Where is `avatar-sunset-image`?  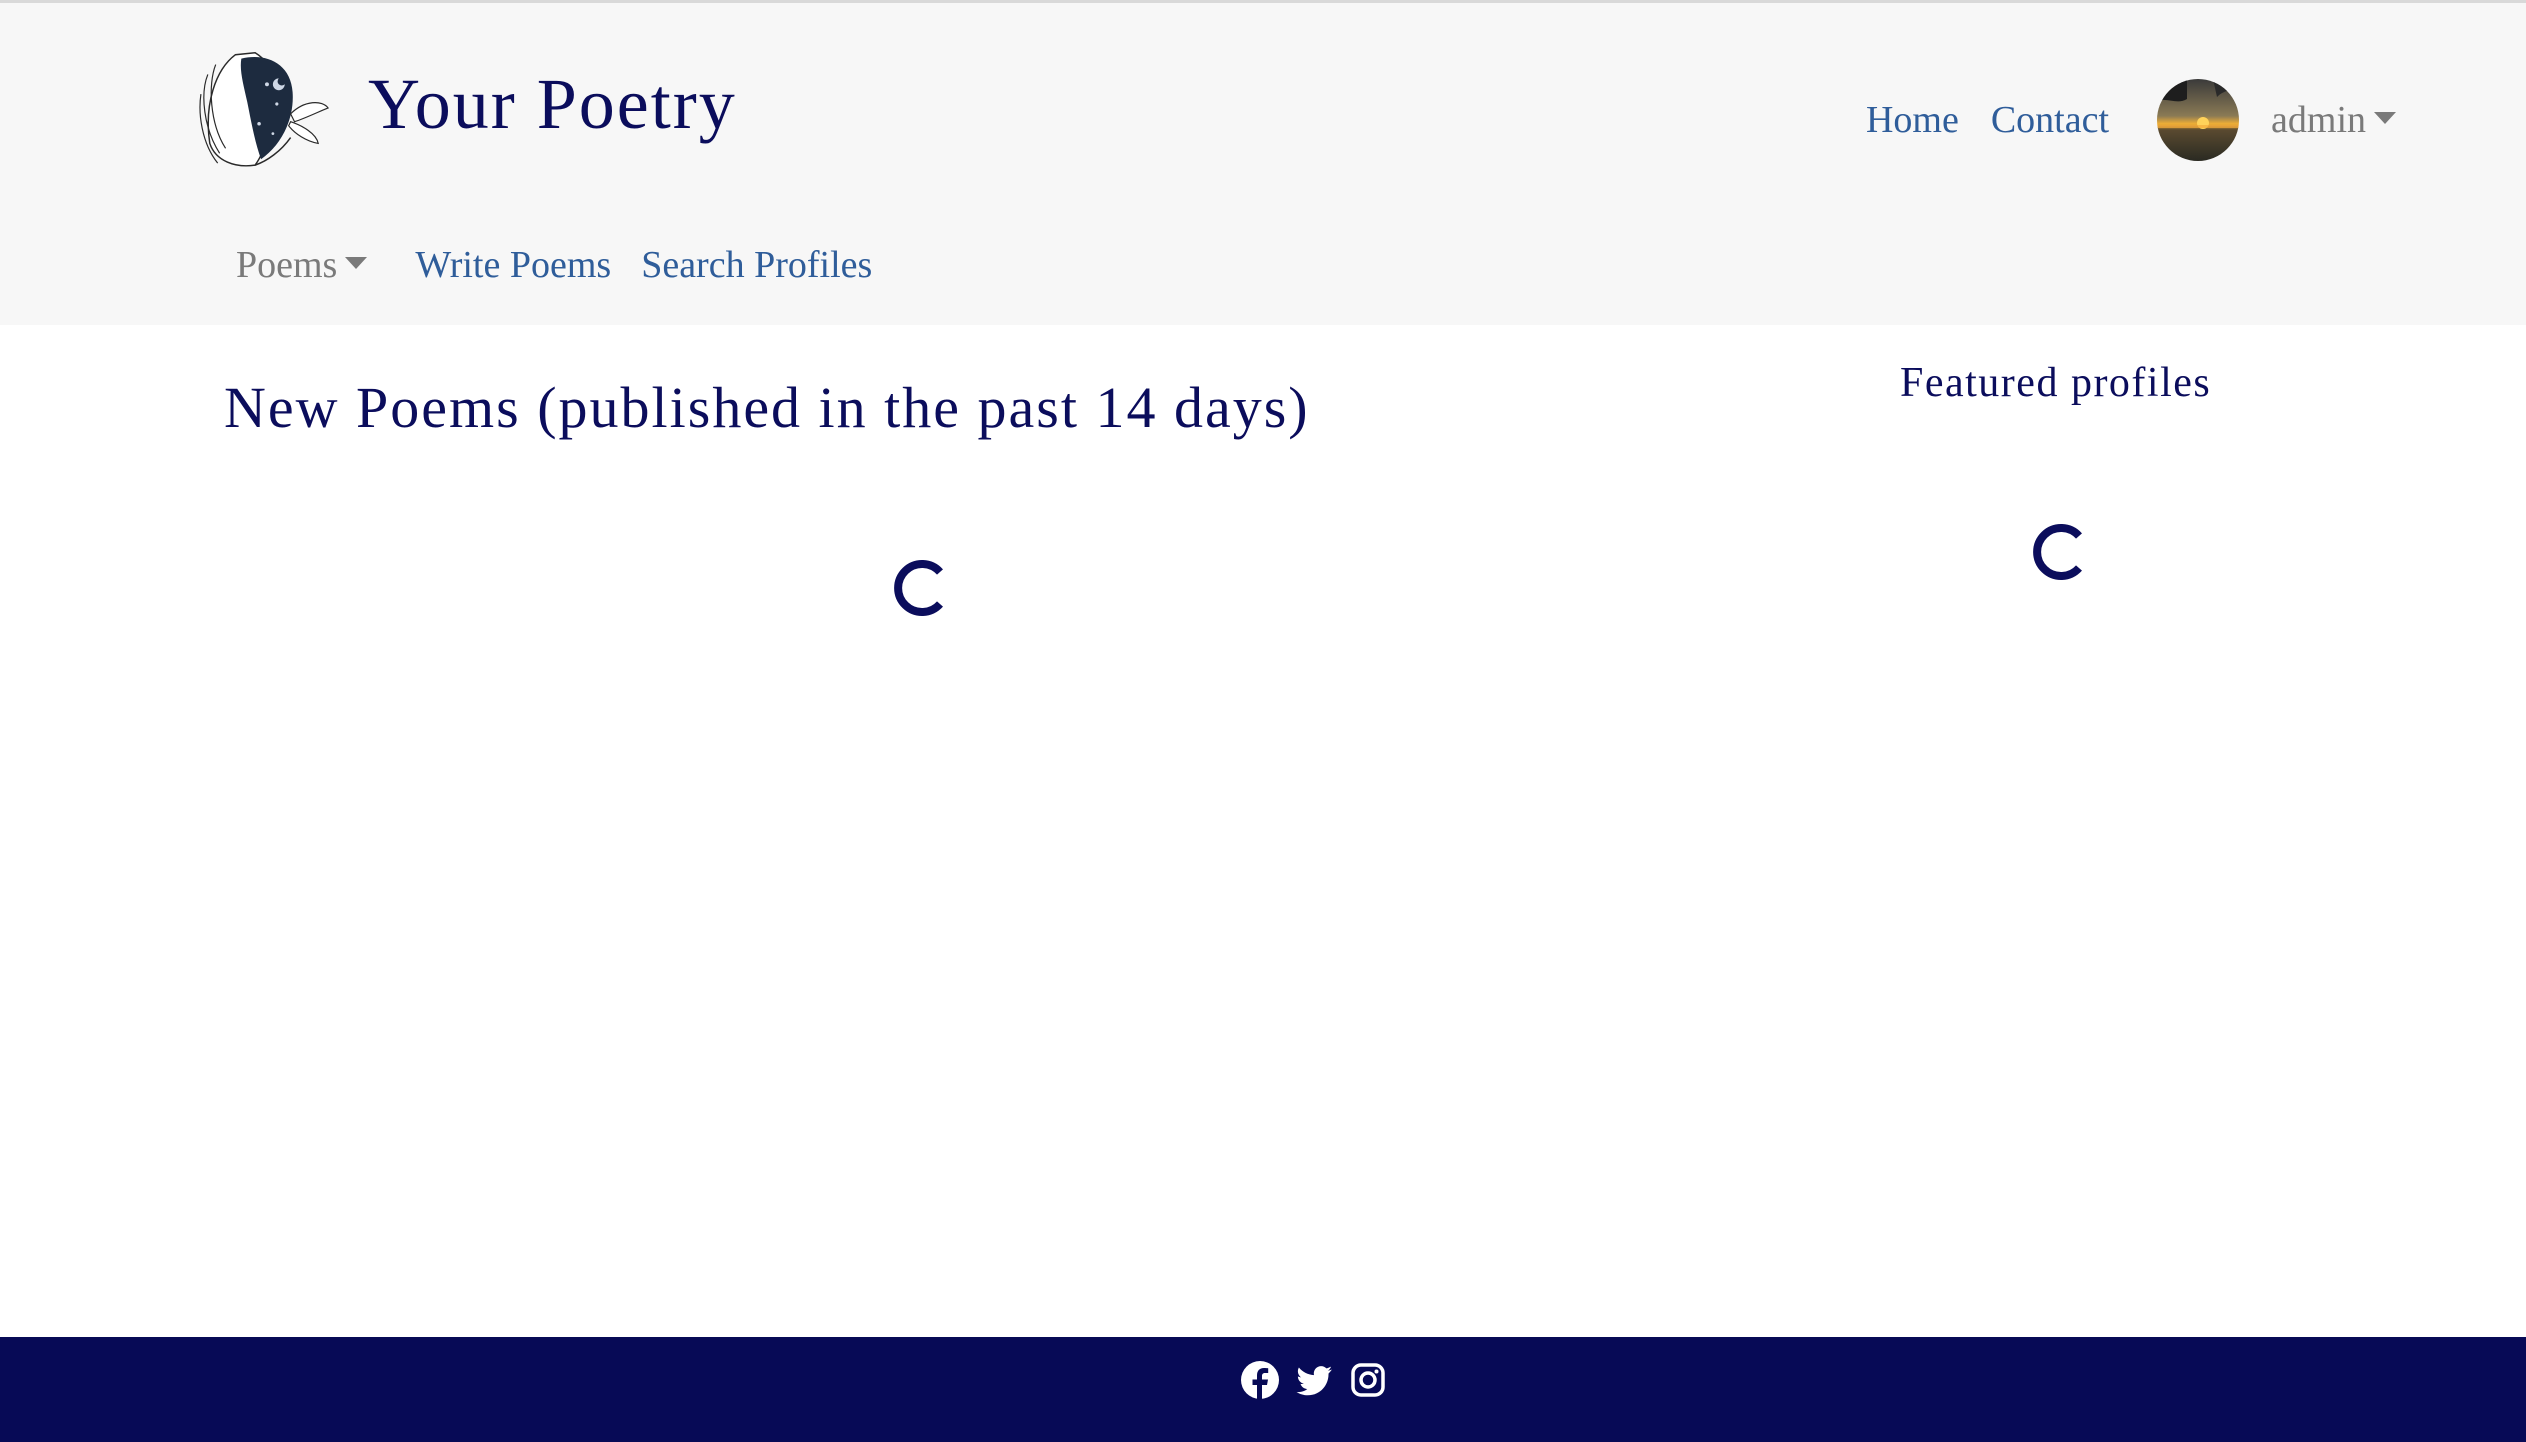 avatar-sunset-image is located at coordinates (2198, 120).